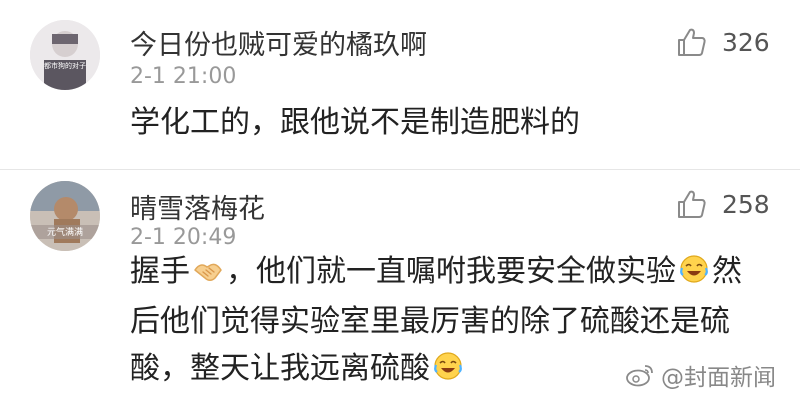  I want to click on avatar-caption: 都市狗的对子, so click(65, 65).